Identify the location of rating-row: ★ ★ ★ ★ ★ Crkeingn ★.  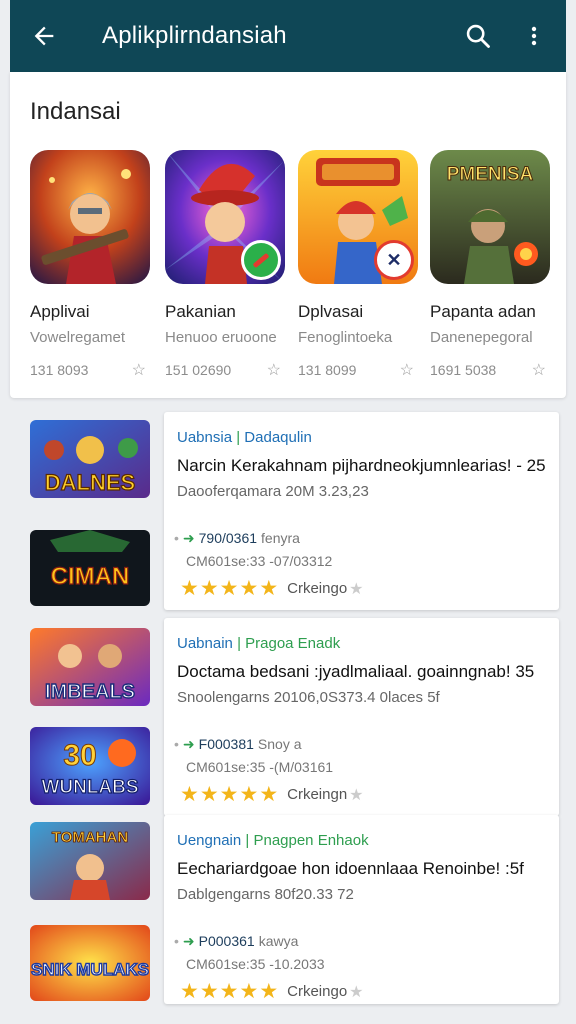
(272, 794).